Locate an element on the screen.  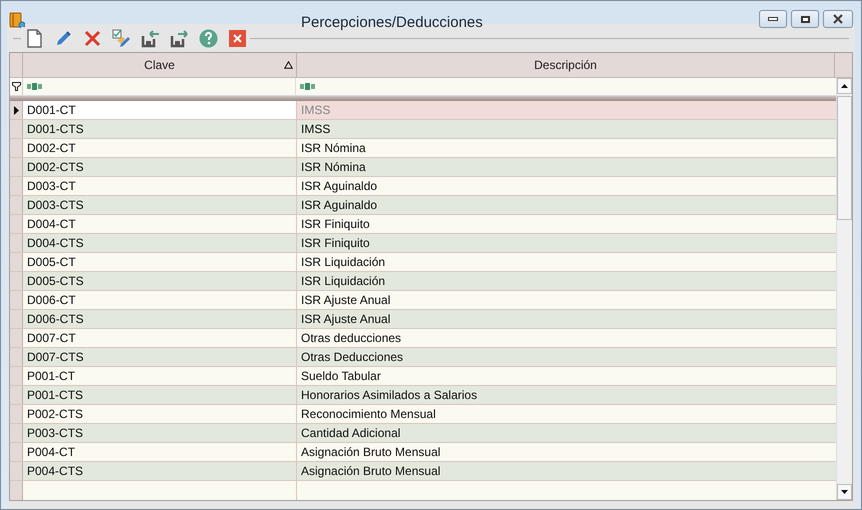
maximize-button is located at coordinates (805, 19).